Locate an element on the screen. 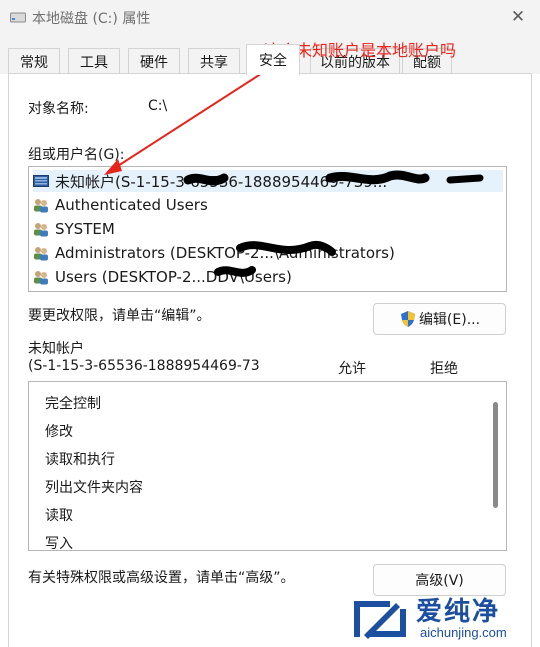 Image resolution: width=540 pixels, height=647 pixels. change-permissions-hint: 要更改权限，请单击“编辑”。 is located at coordinates (119, 316).